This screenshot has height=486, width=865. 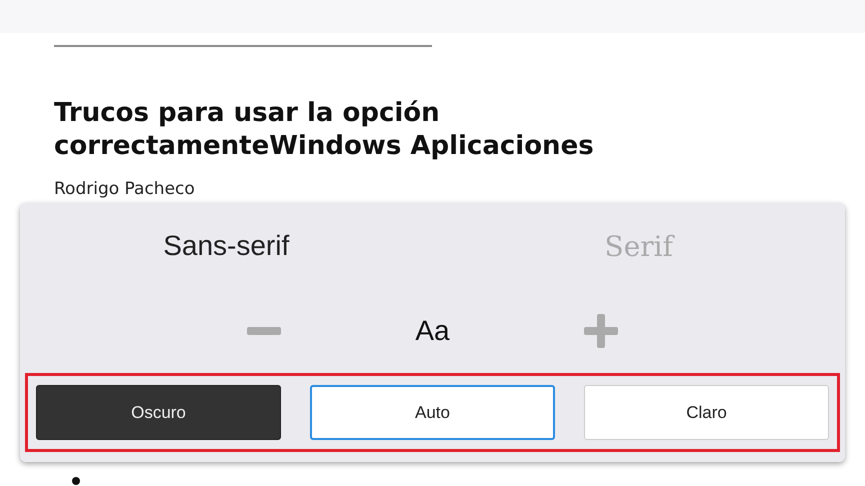 What do you see at coordinates (158, 412) in the screenshot?
I see `theme-button: Oscuro` at bounding box center [158, 412].